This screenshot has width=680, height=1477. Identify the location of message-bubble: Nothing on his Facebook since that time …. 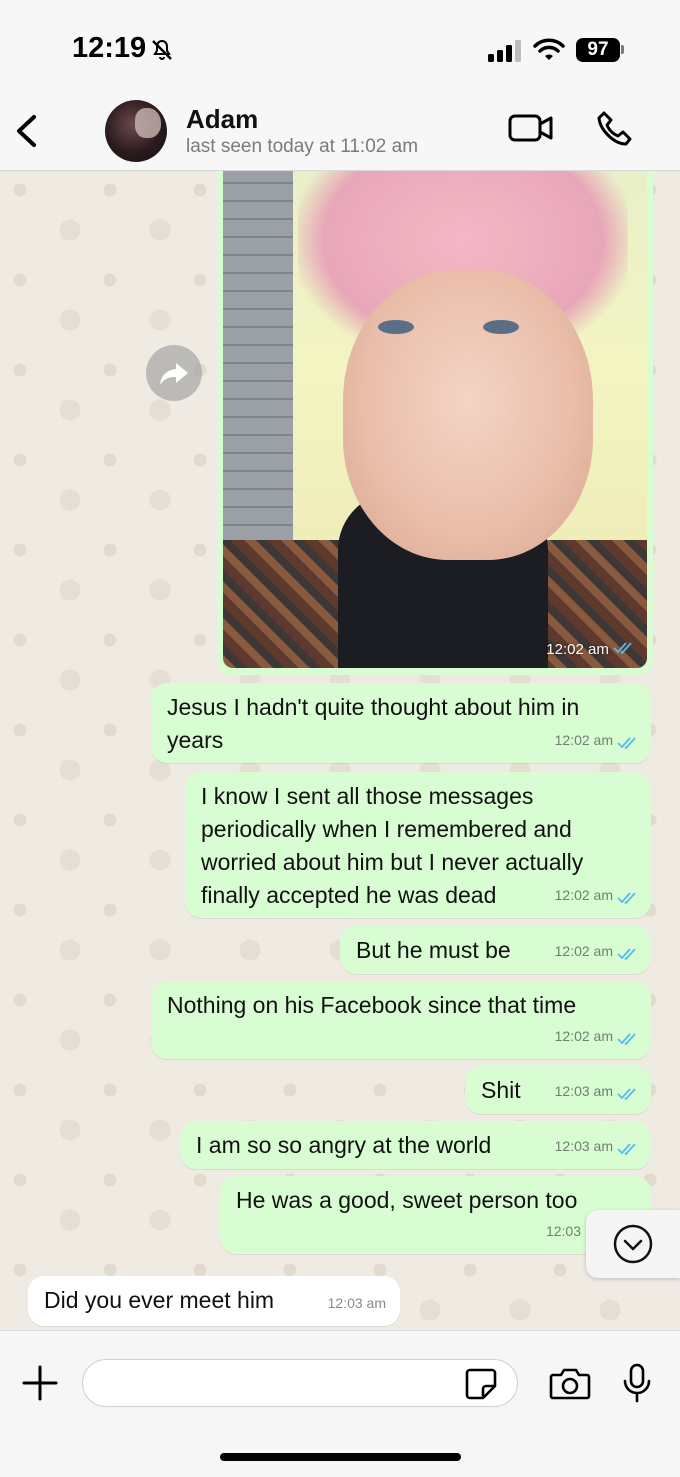
(401, 1020).